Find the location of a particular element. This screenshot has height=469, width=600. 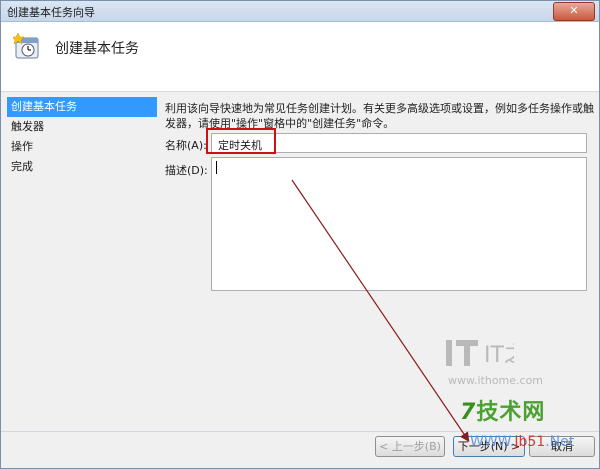

jsw-text: 技术网 is located at coordinates (511, 412).